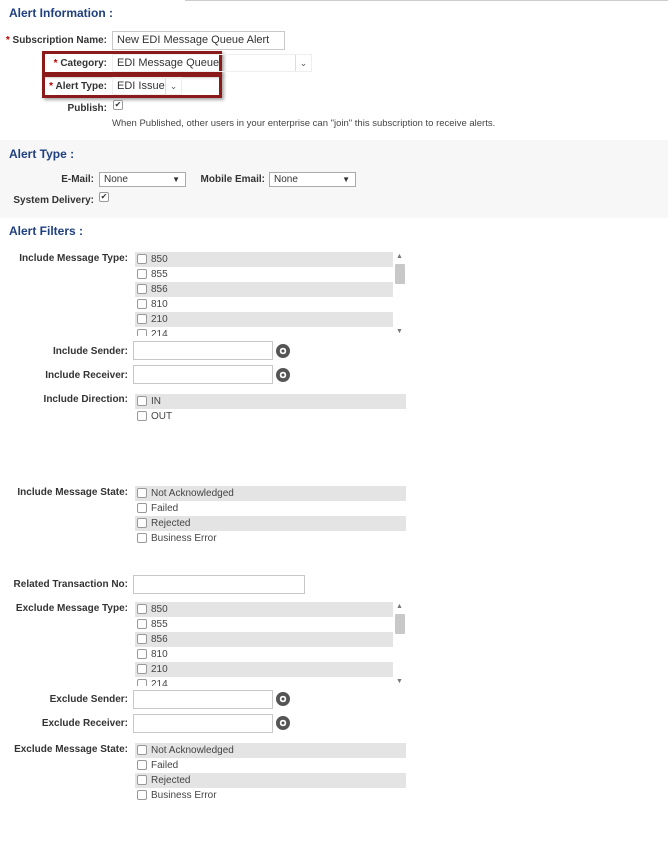  I want to click on item-label: IN, so click(156, 401).